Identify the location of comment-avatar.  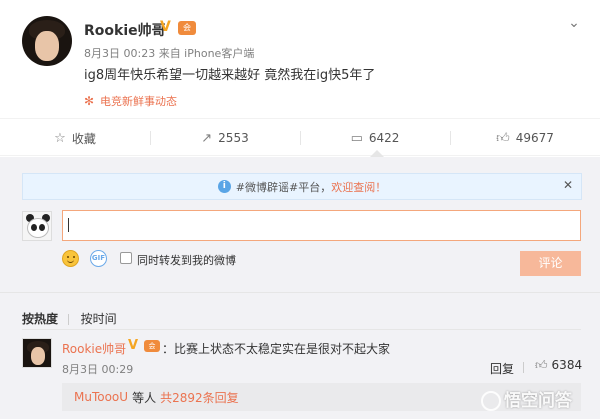
(37, 353).